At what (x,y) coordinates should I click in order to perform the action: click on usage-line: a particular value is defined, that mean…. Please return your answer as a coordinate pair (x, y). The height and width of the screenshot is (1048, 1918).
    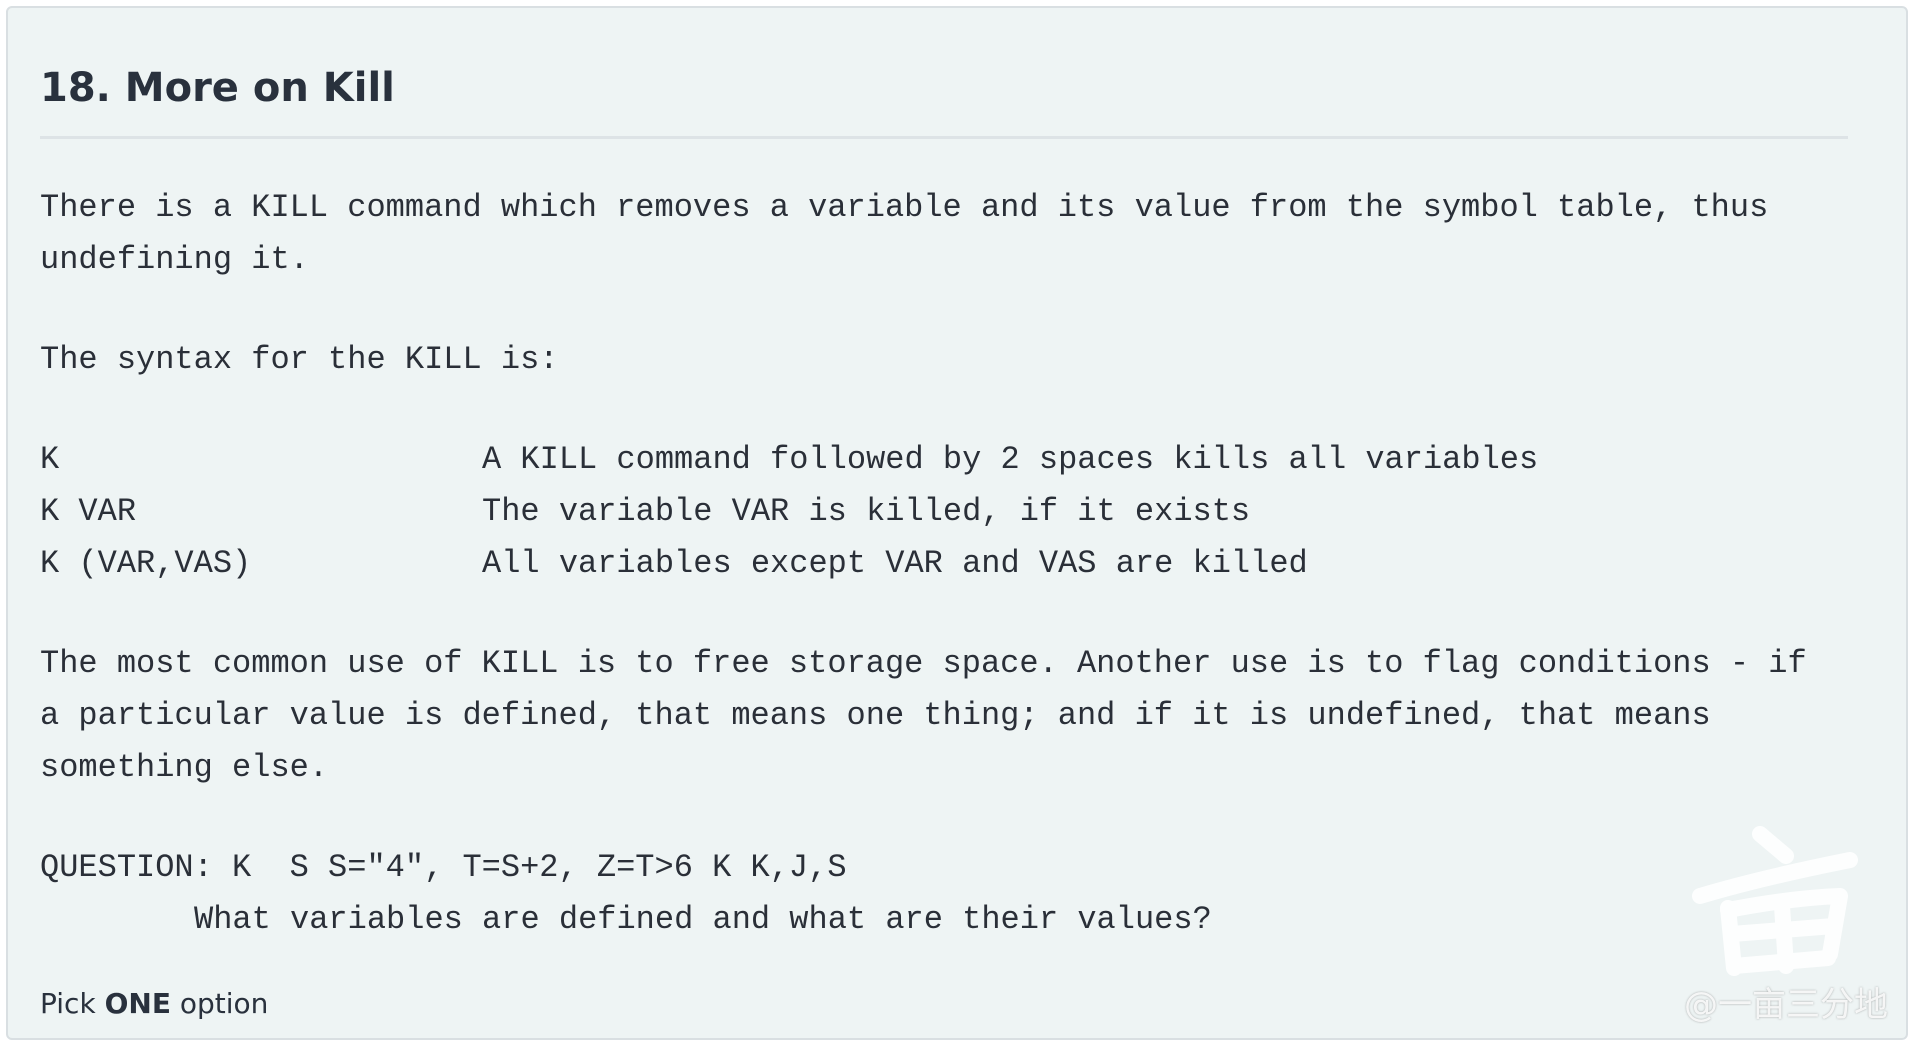
    Looking at the image, I should click on (875, 715).